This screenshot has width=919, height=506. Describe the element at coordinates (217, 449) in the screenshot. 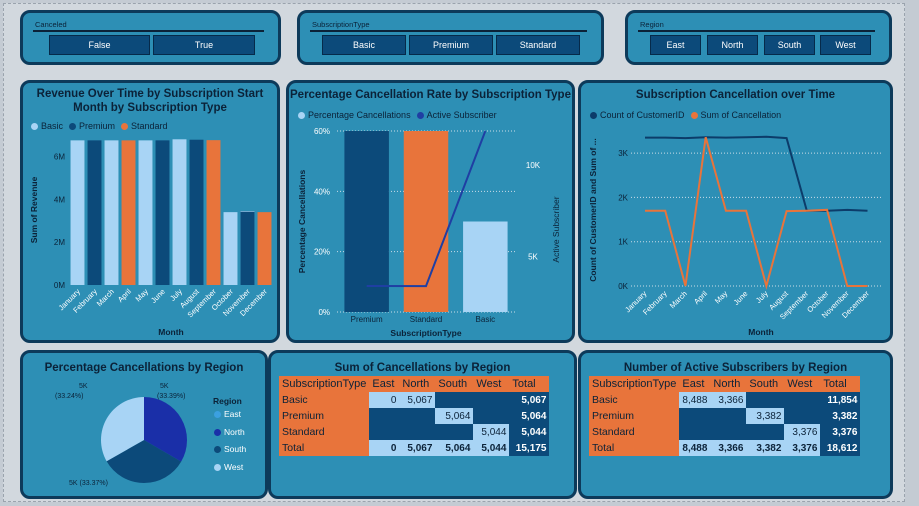

I see `legend-dot-south` at that location.